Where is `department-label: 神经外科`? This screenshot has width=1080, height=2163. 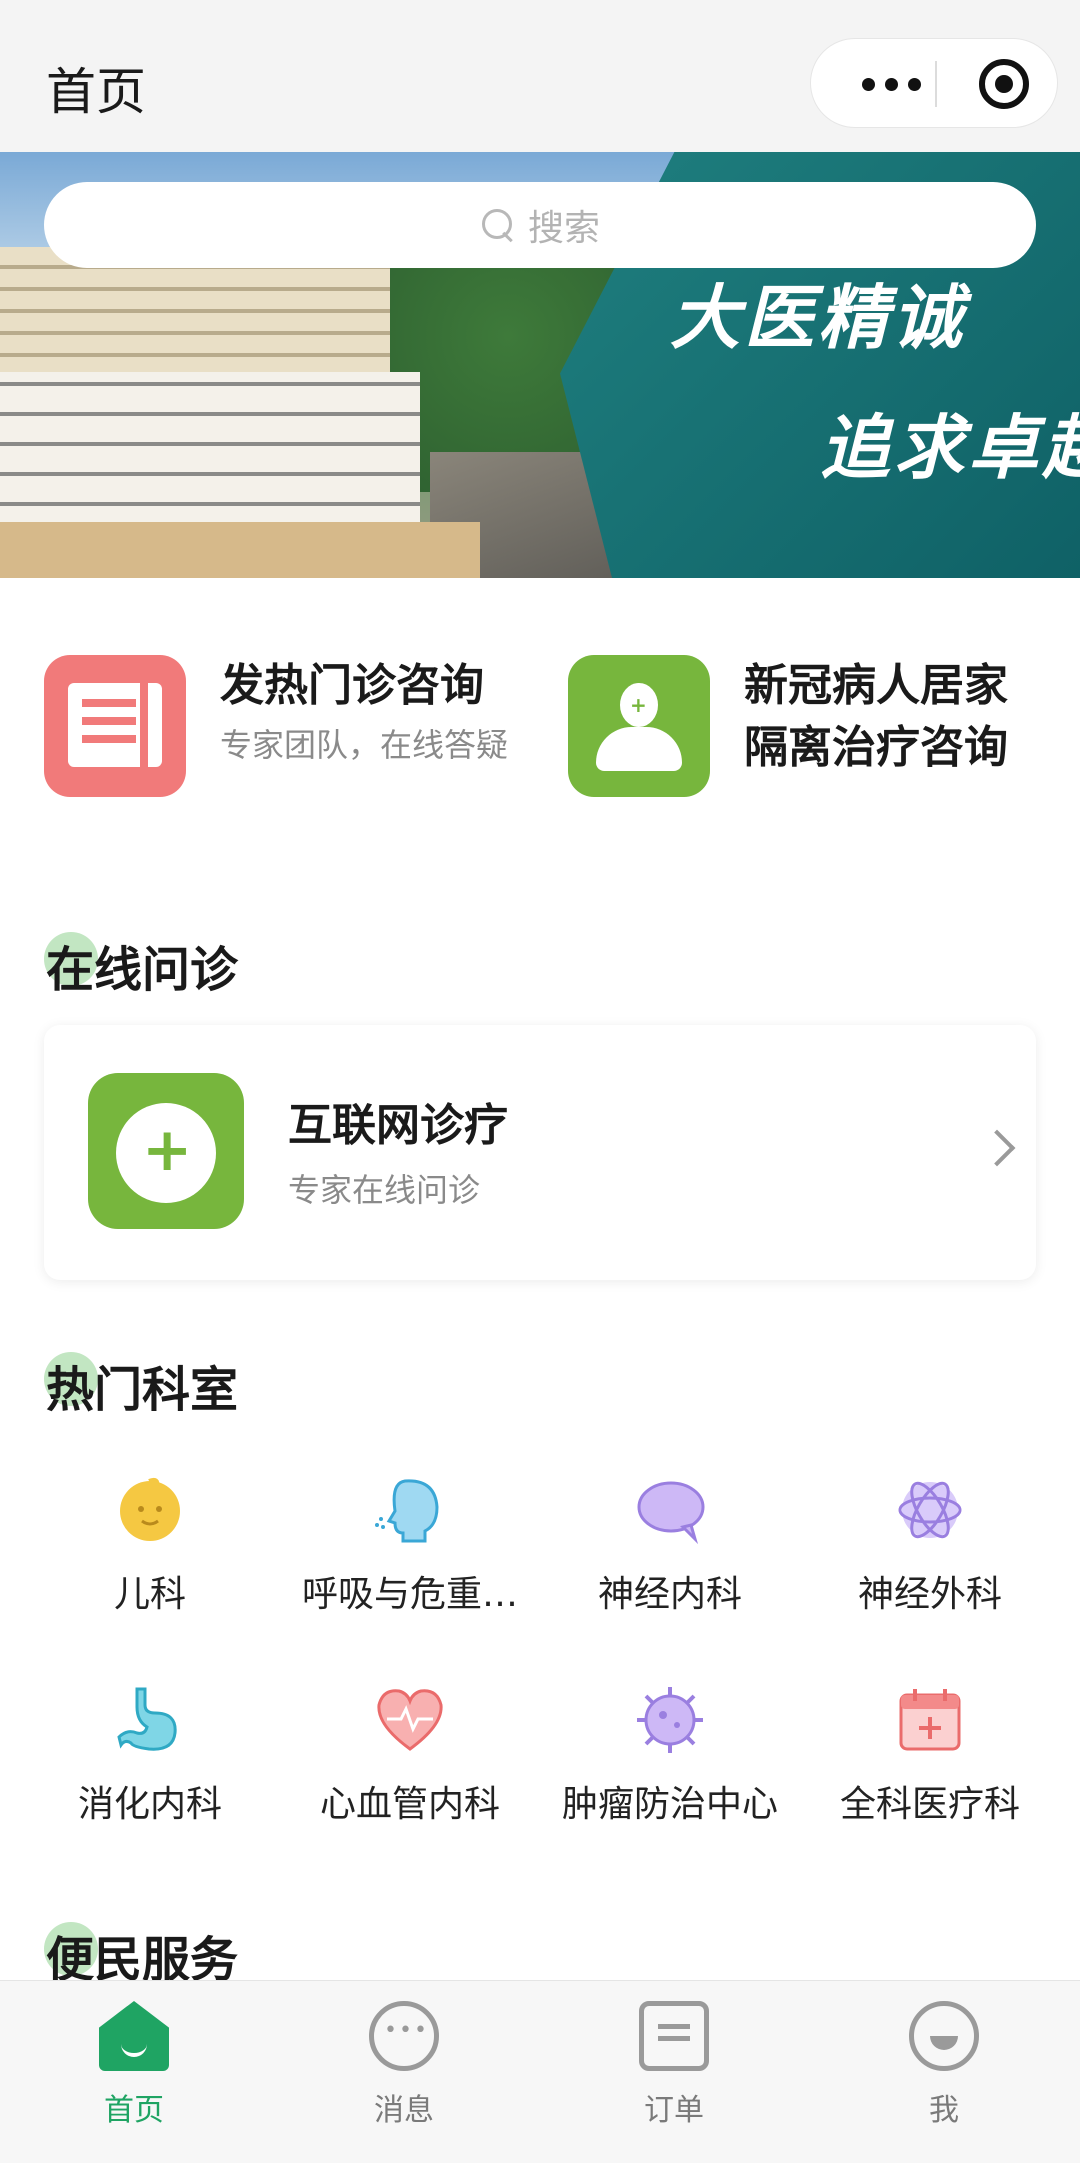
department-label: 神经外科 is located at coordinates (929, 1594).